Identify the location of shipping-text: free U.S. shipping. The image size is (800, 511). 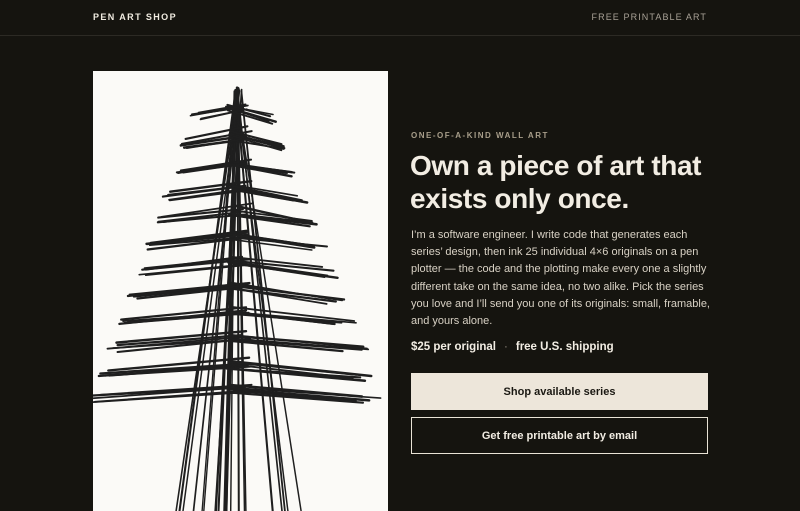
(565, 347).